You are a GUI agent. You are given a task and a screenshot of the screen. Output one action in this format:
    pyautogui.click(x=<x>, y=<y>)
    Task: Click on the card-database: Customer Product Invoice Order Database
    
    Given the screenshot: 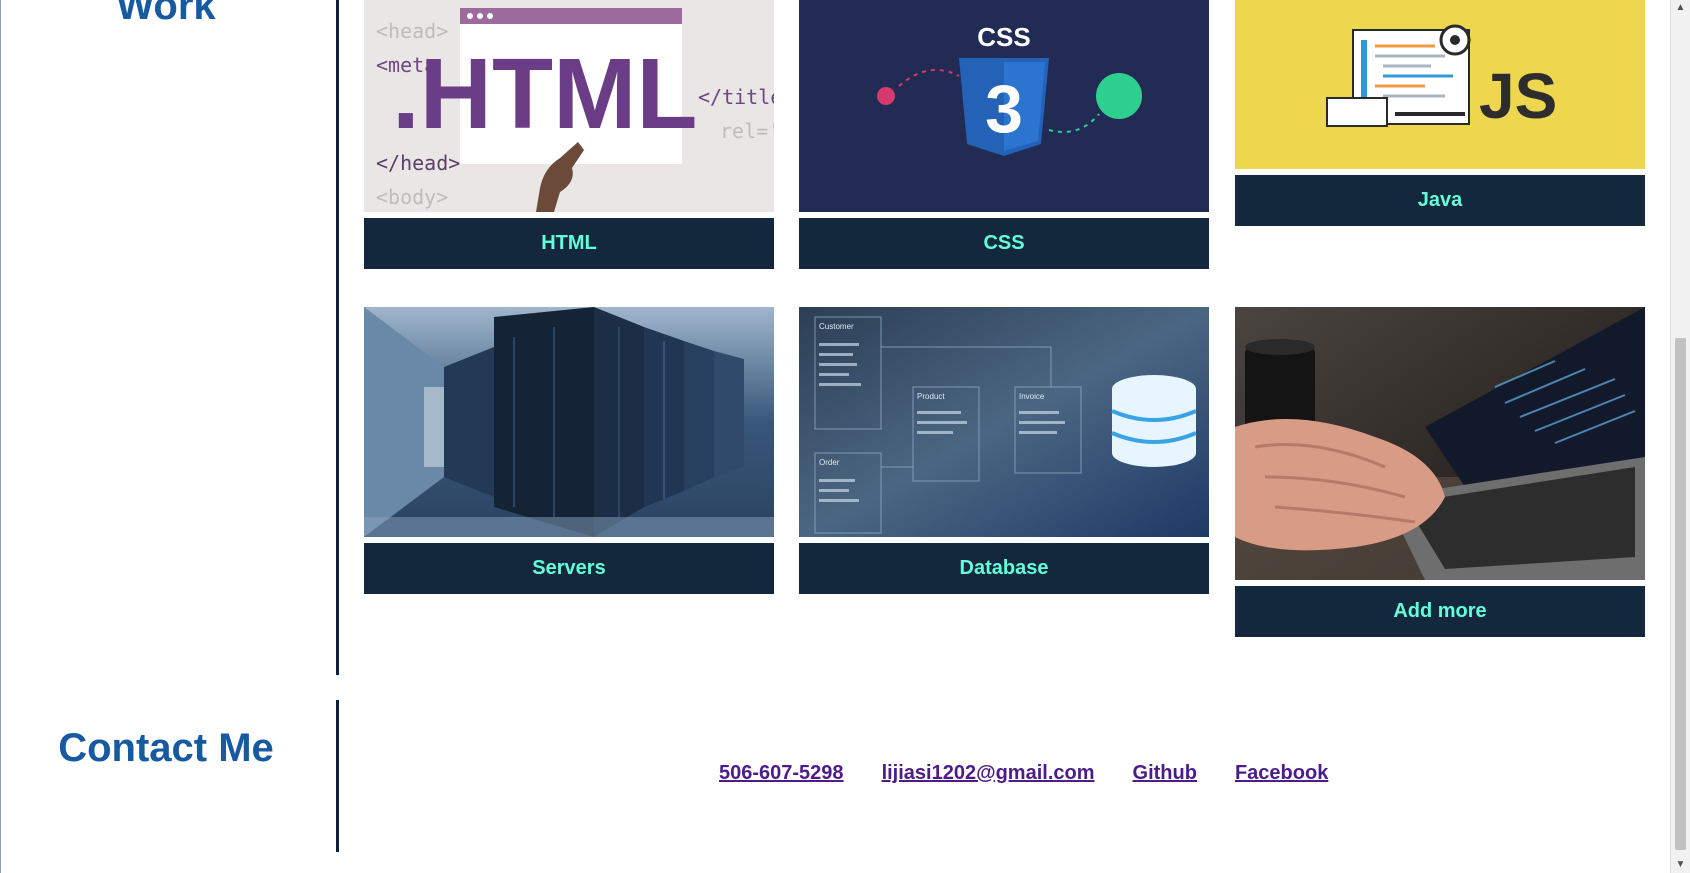 What is the action you would take?
    pyautogui.click(x=1004, y=450)
    